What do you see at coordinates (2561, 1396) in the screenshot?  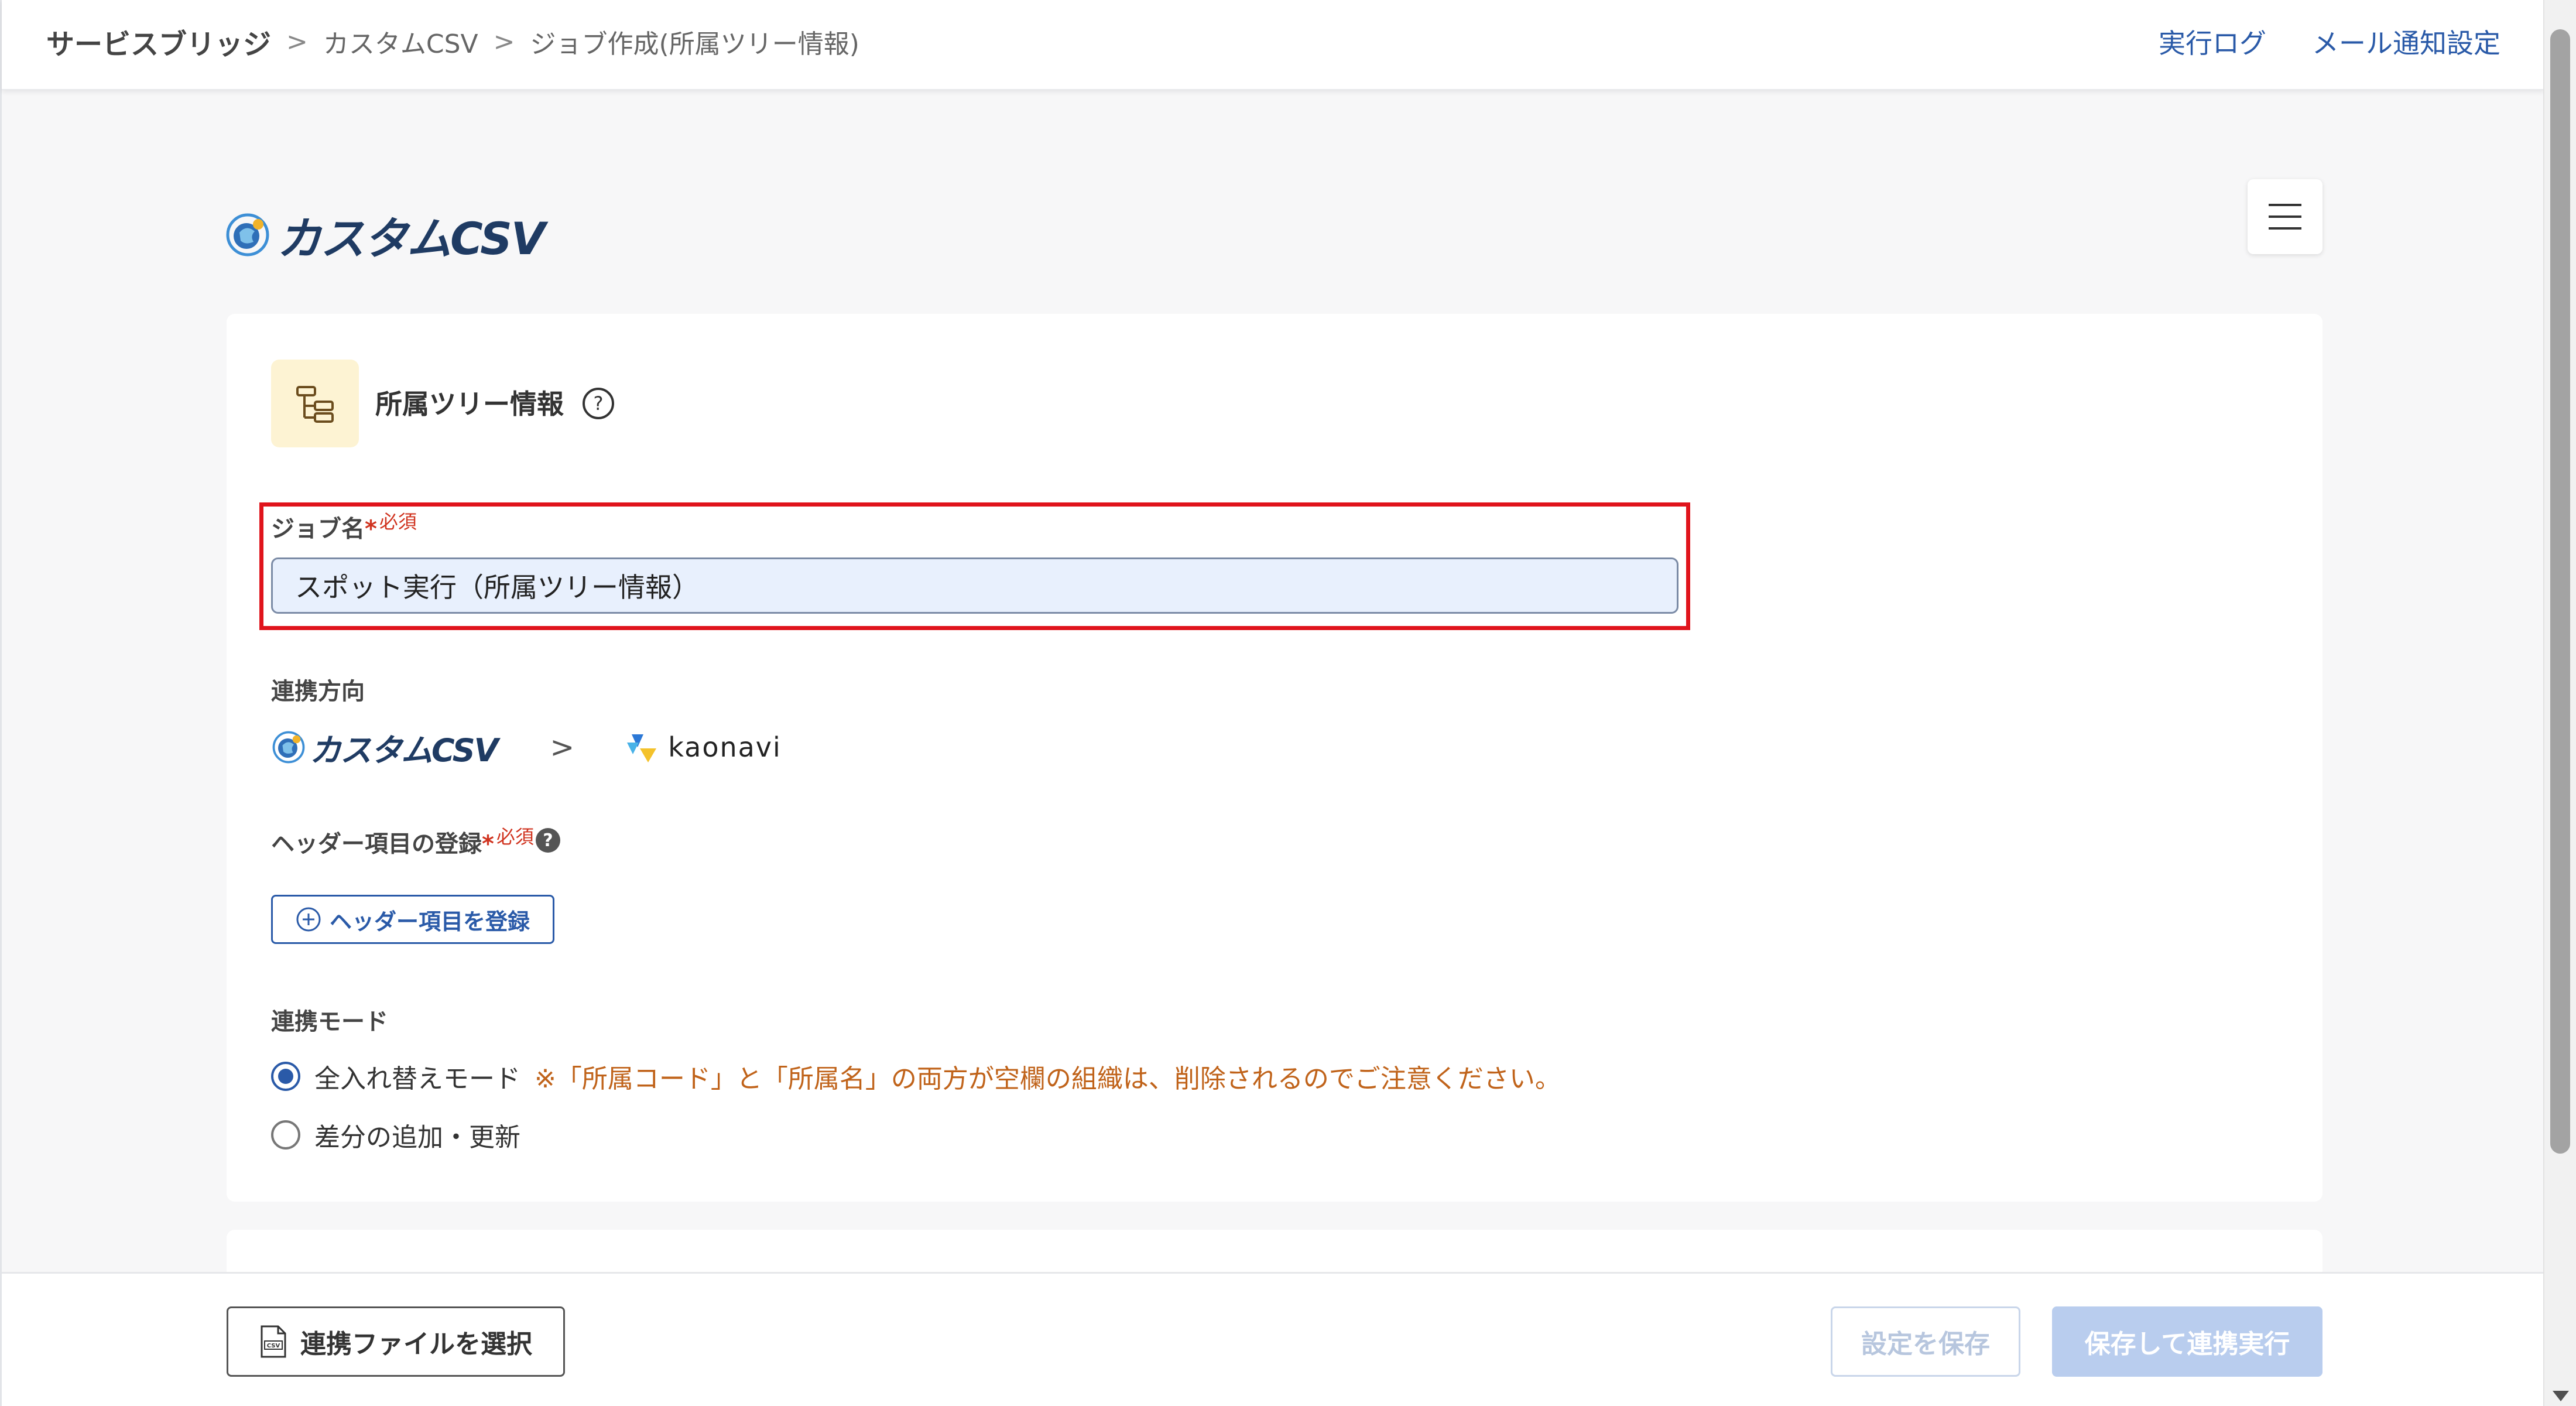 I see `scroll-down-arrow-icon` at bounding box center [2561, 1396].